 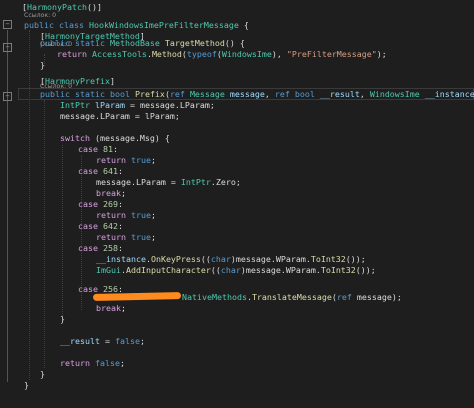 What do you see at coordinates (111, 308) in the screenshot?
I see `code-line-30: break;` at bounding box center [111, 308].